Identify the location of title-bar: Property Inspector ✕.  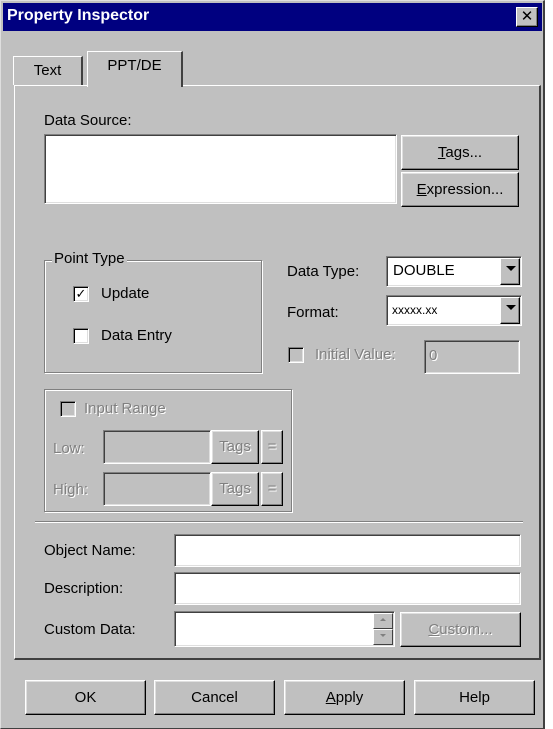
(272, 17).